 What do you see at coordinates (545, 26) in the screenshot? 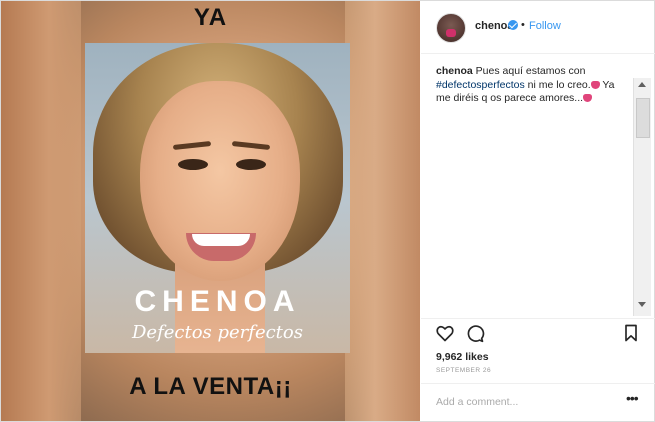
I see `follow-button: Follow` at bounding box center [545, 26].